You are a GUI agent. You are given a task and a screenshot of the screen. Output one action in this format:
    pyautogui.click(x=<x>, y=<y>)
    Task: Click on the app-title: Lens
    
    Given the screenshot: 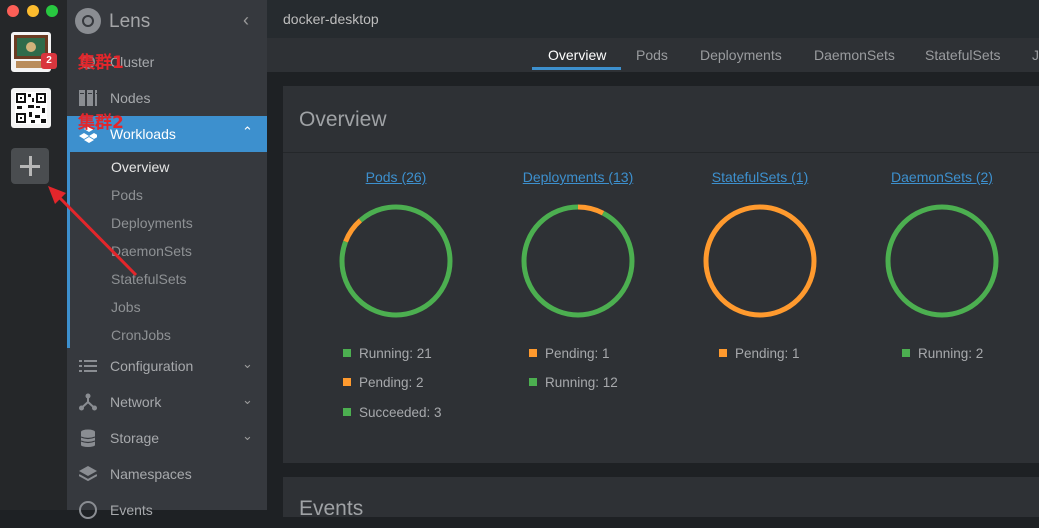 What is the action you would take?
    pyautogui.click(x=130, y=21)
    